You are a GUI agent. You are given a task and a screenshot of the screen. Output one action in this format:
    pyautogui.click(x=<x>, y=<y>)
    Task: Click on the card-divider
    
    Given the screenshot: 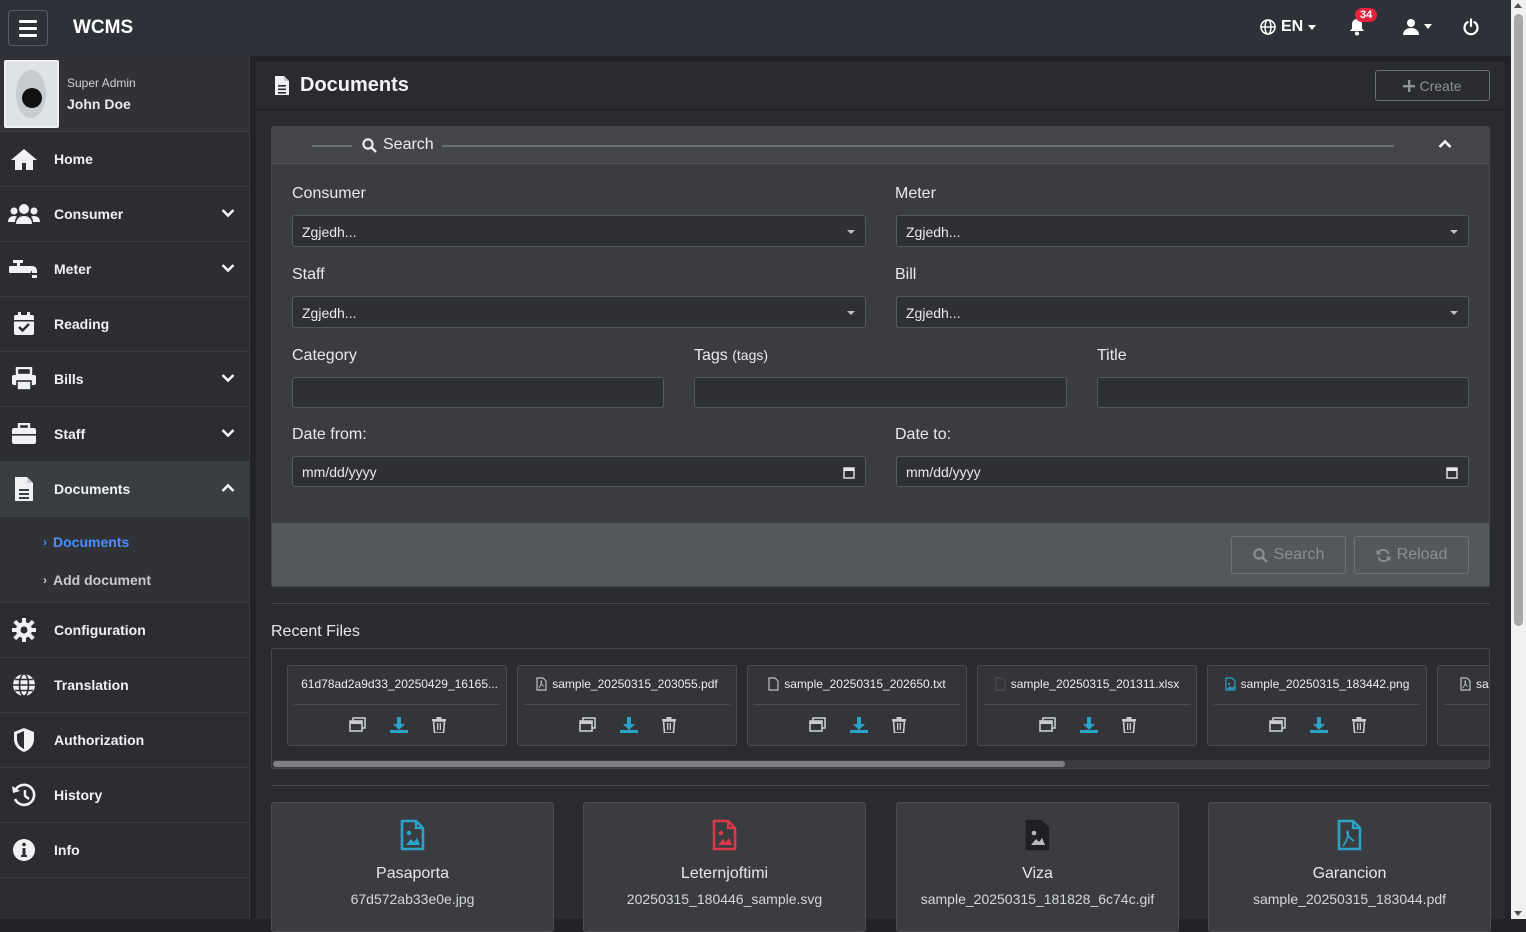 What is the action you would take?
    pyautogui.click(x=627, y=704)
    